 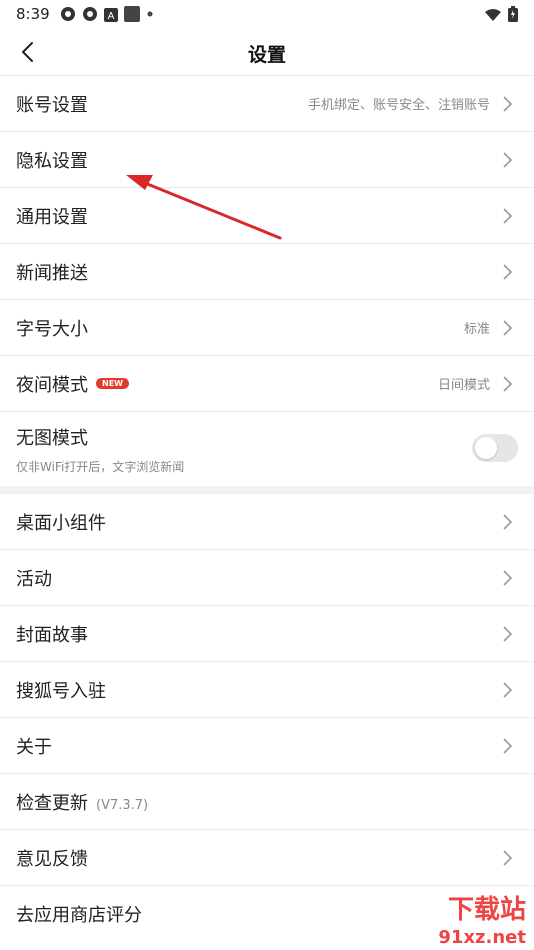 What do you see at coordinates (267, 689) in the screenshot?
I see `sohu-account-row: 搜狐号入驻` at bounding box center [267, 689].